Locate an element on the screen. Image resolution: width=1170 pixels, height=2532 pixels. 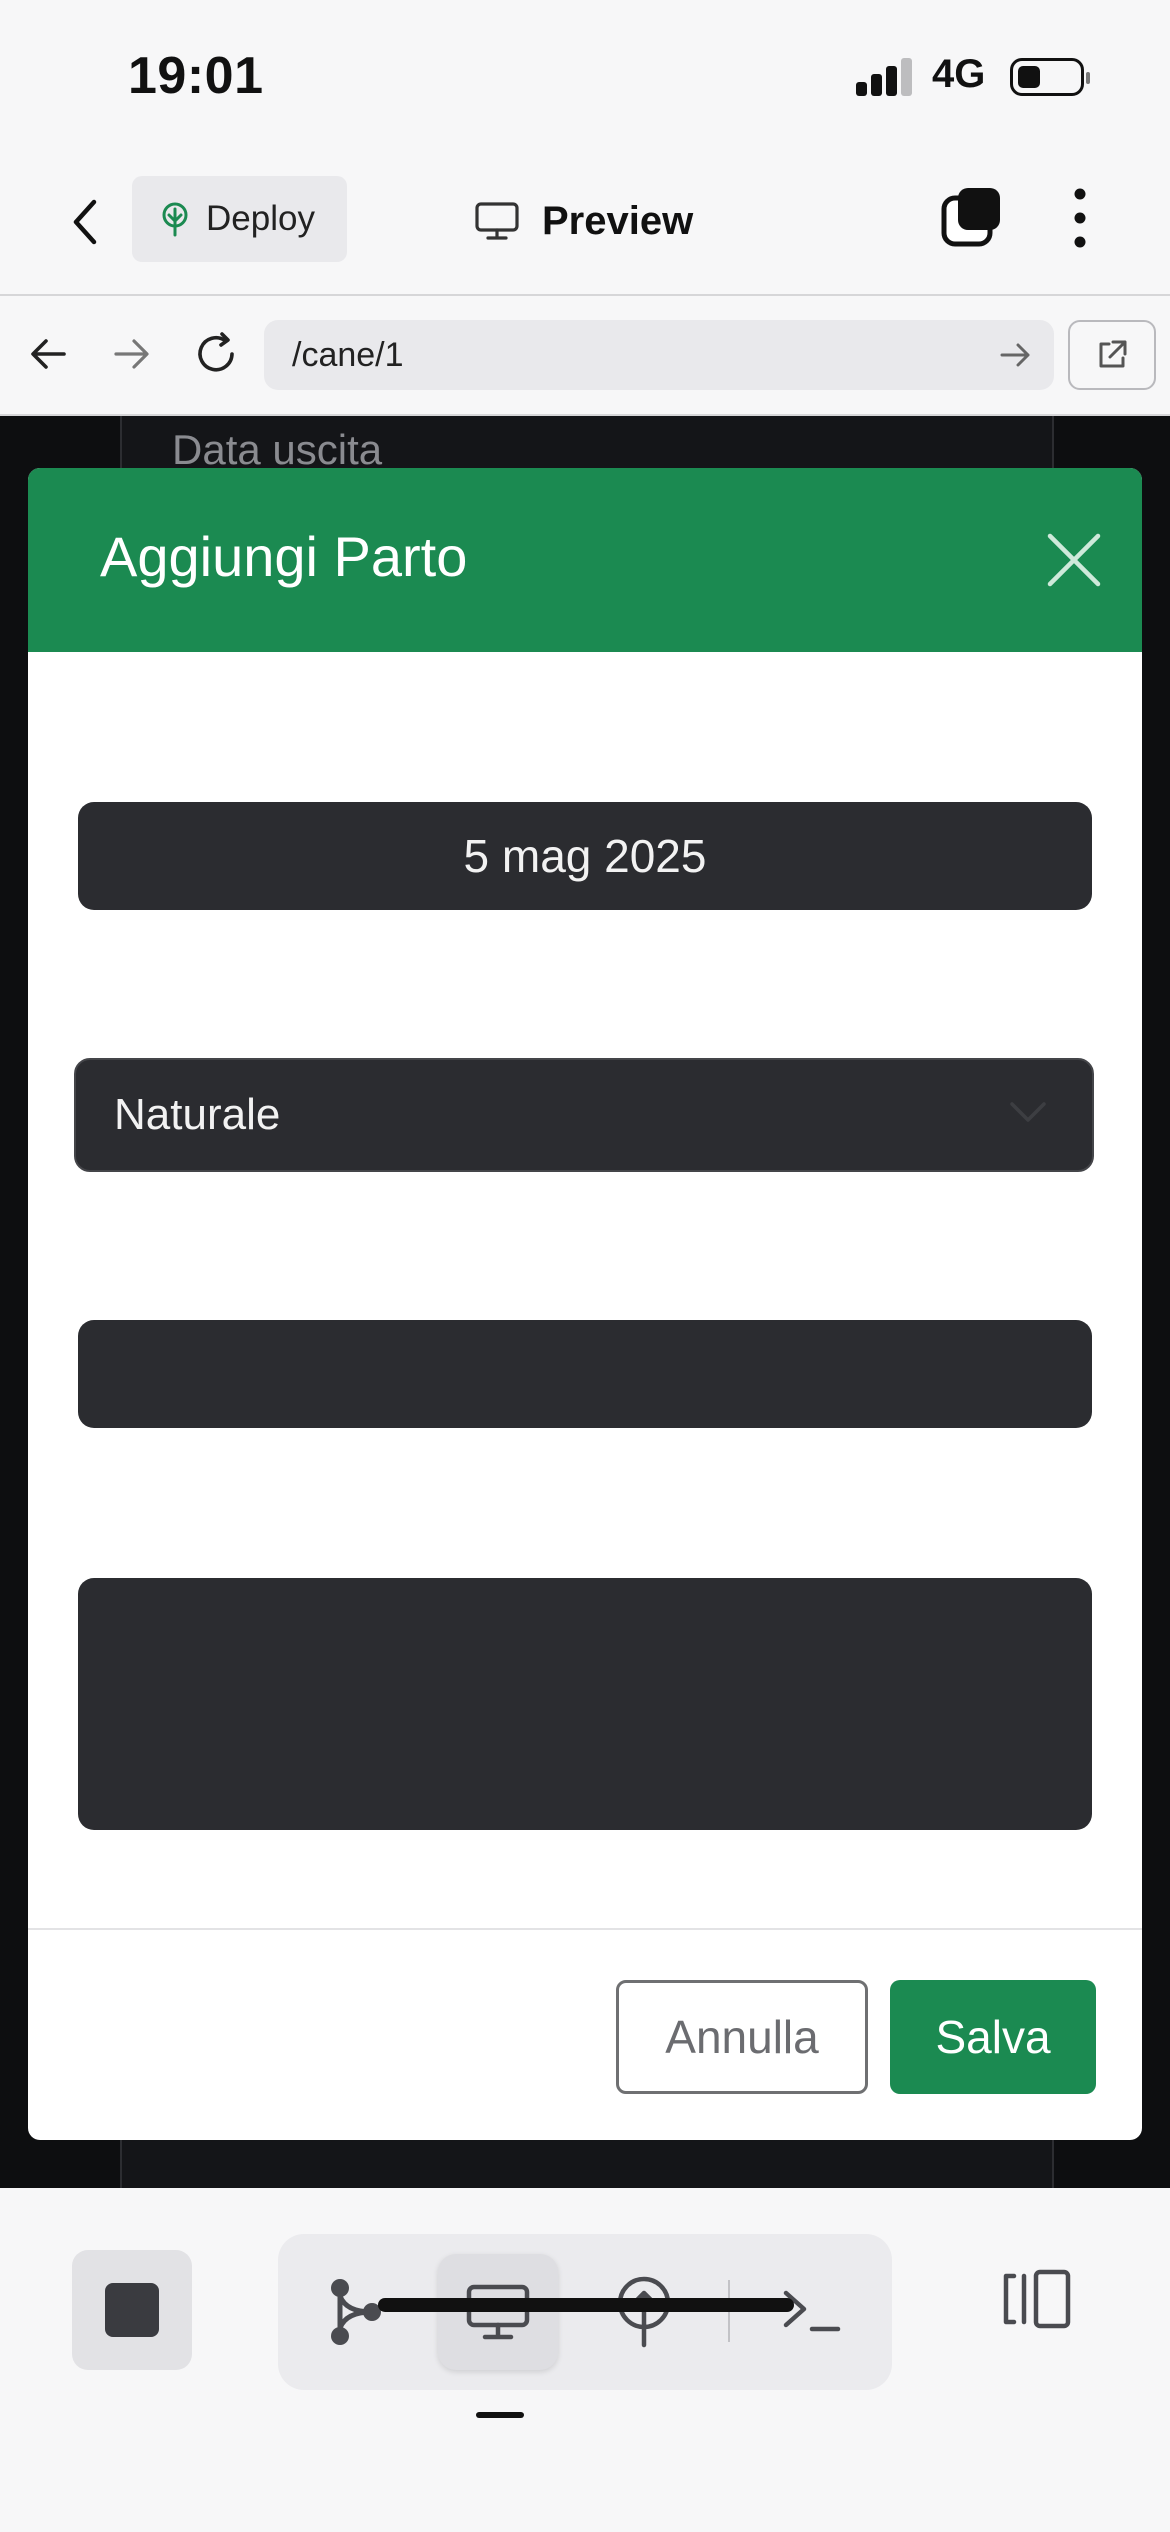
browser-bar: /cane/1 is located at coordinates (585, 356).